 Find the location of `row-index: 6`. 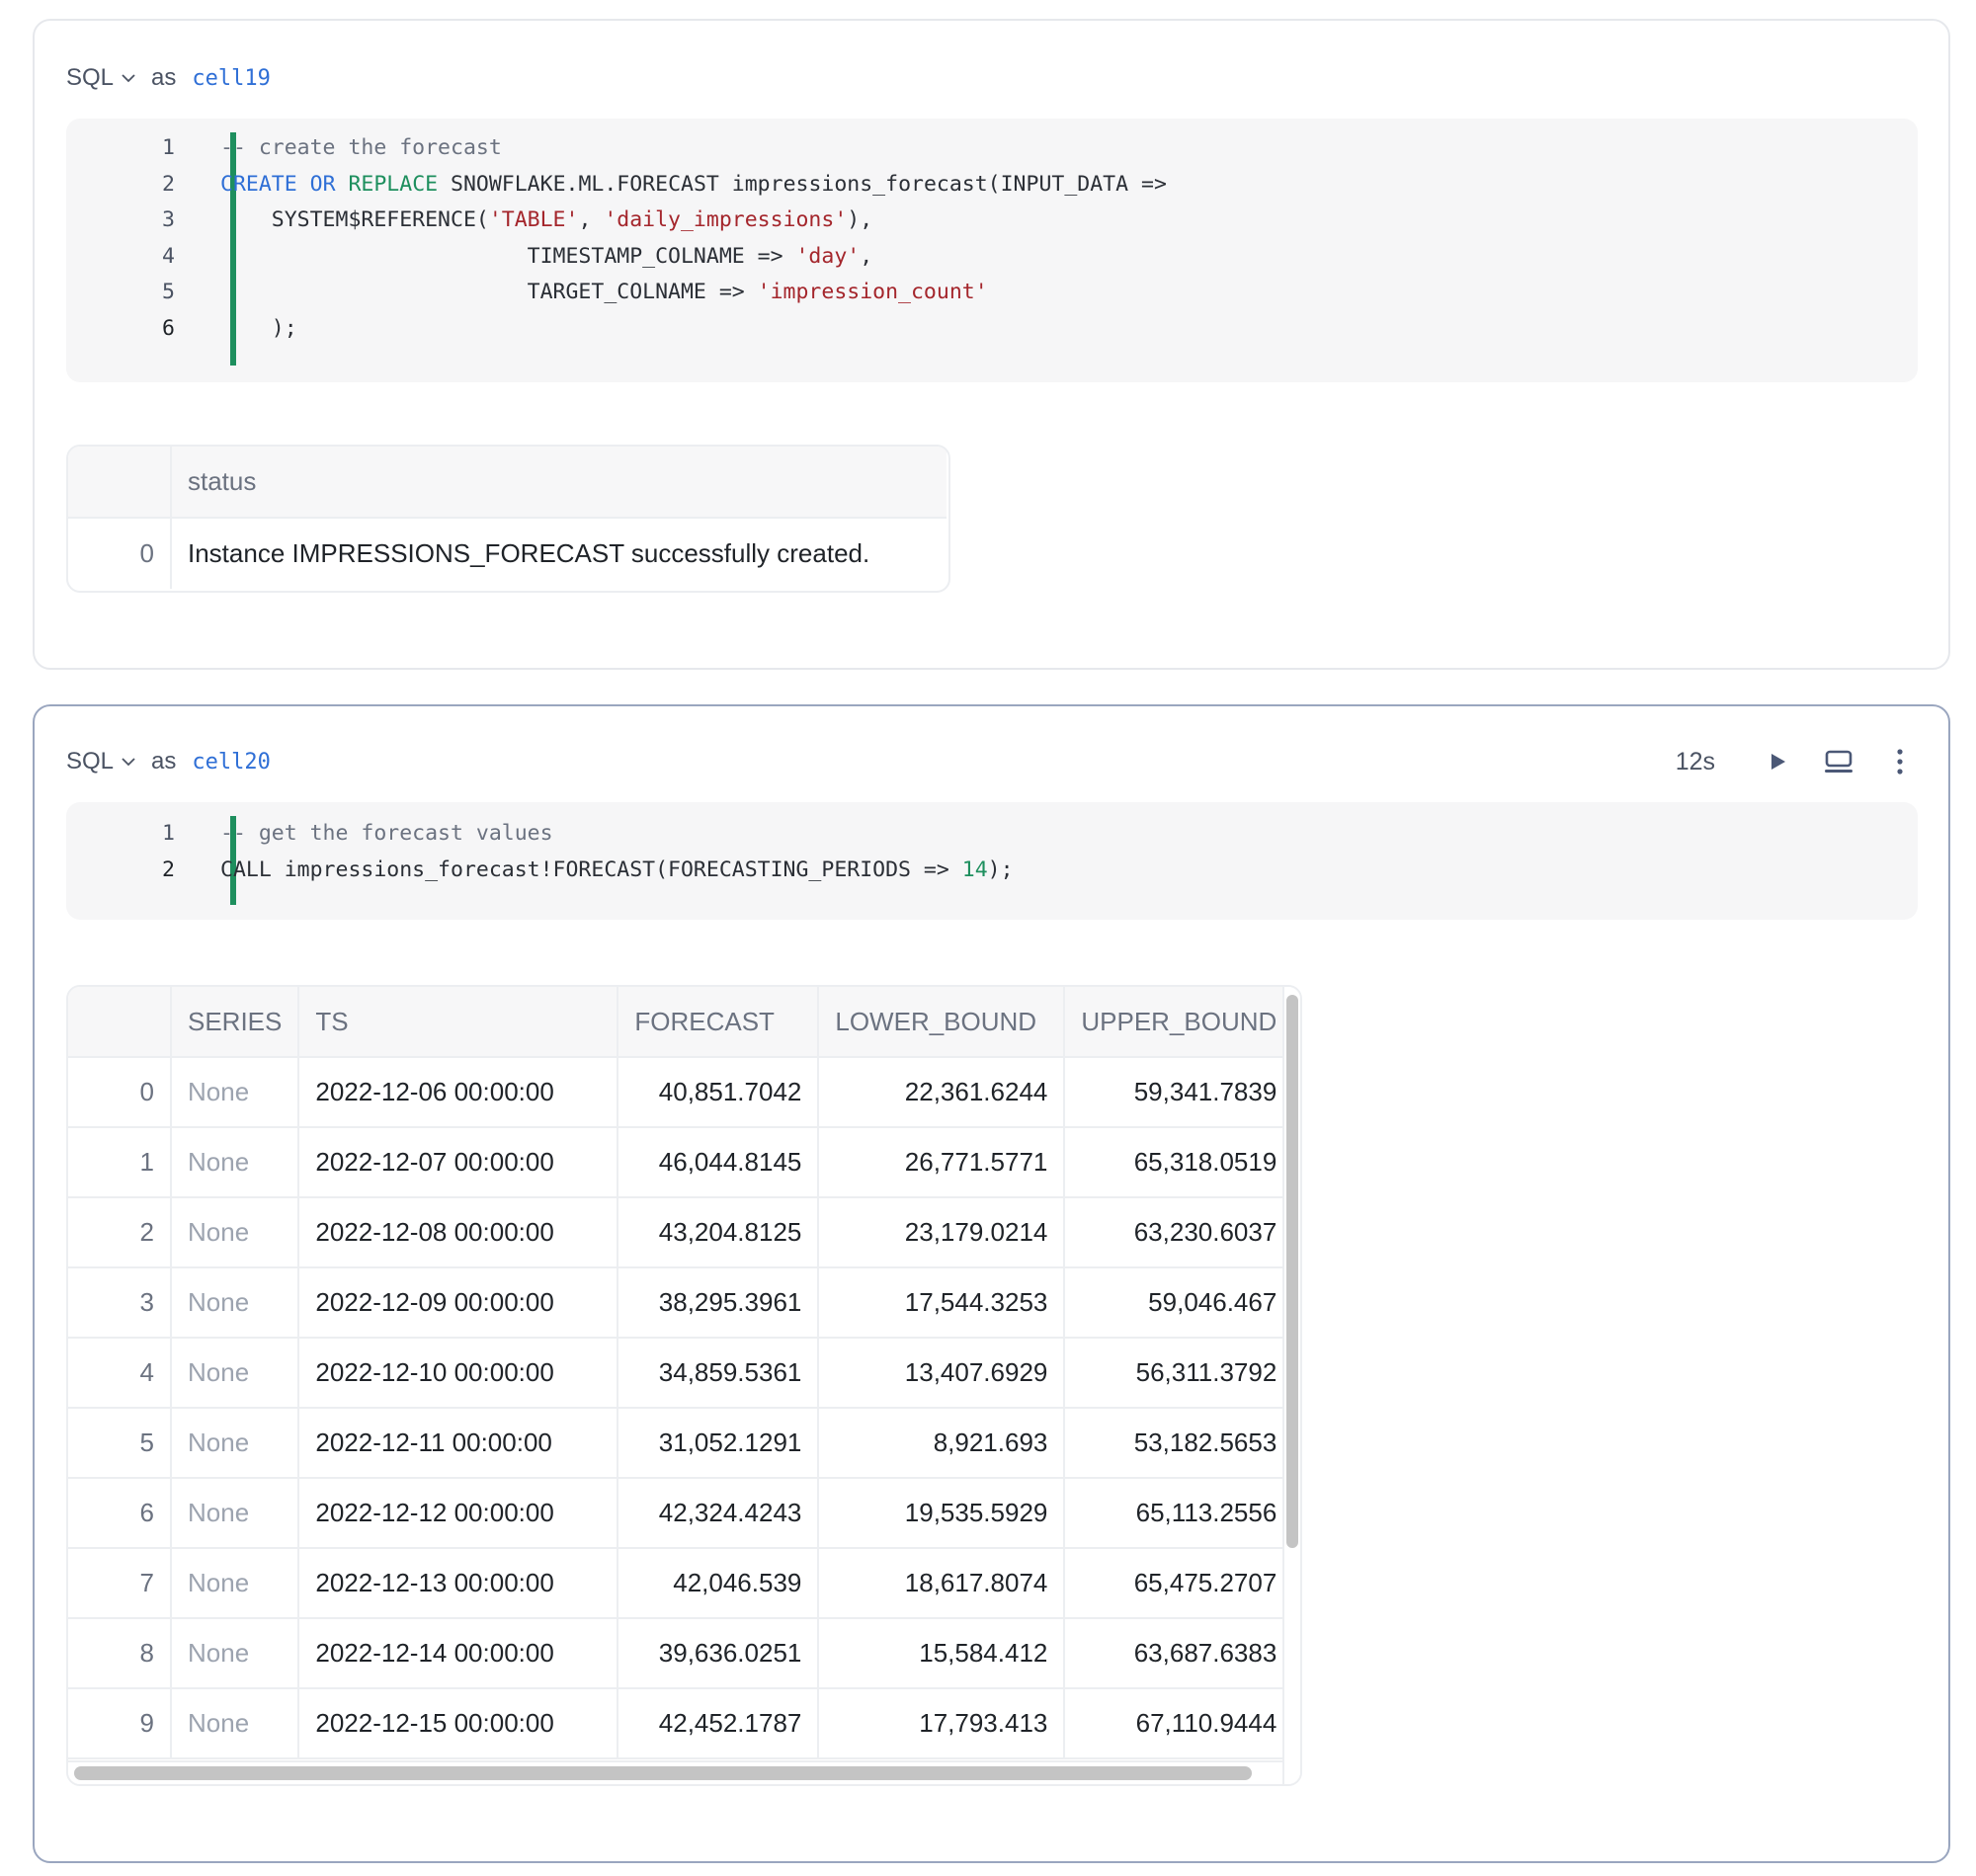

row-index: 6 is located at coordinates (120, 1513).